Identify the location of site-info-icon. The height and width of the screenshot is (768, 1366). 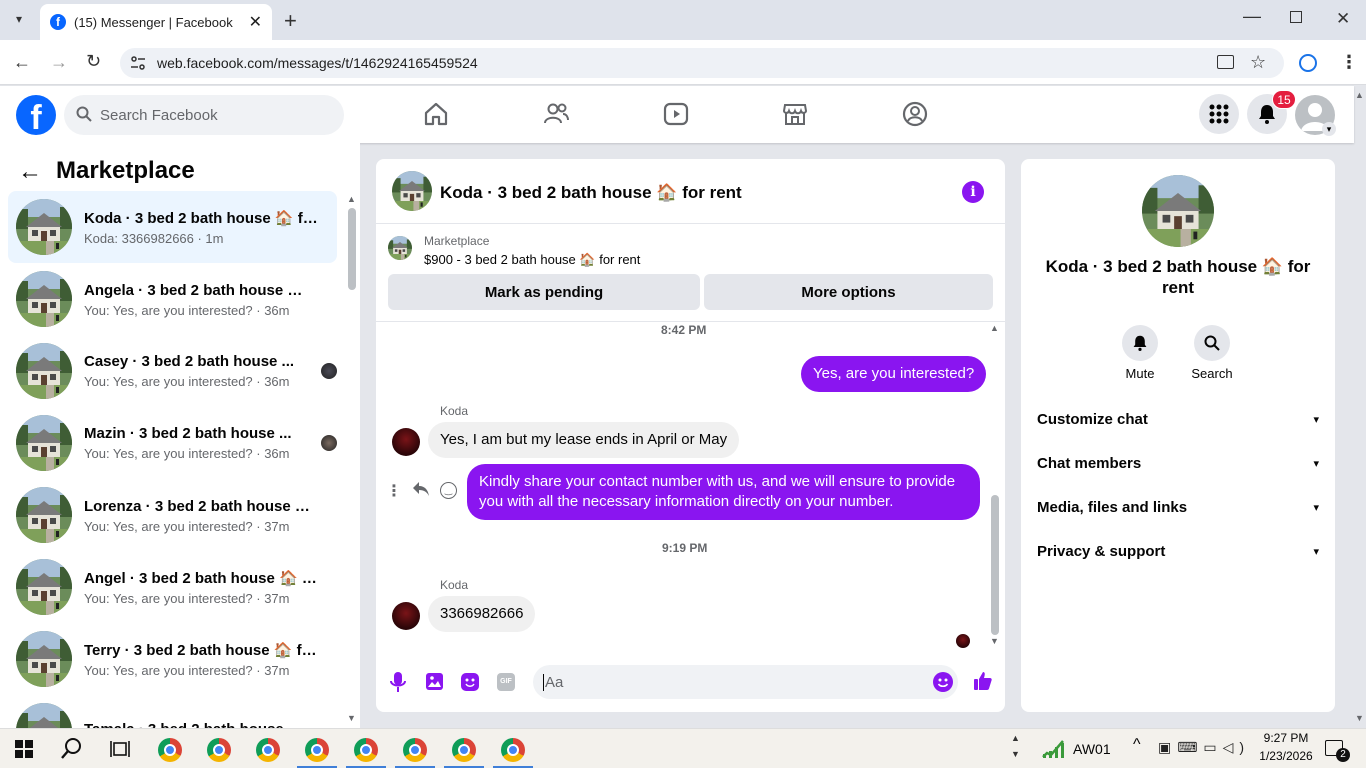
(138, 63).